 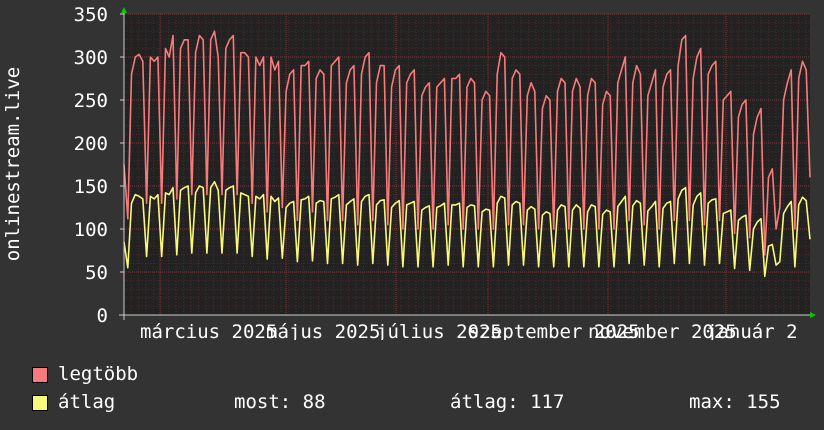 I want to click on stat-max: max: 155, so click(x=735, y=402).